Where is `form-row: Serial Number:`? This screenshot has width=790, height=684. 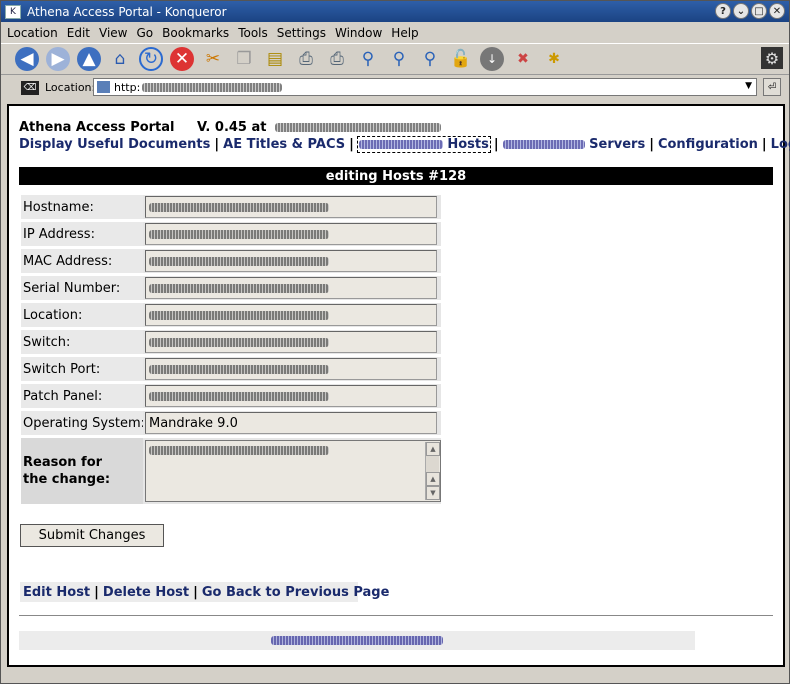
form-row: Serial Number: is located at coordinates (231, 288).